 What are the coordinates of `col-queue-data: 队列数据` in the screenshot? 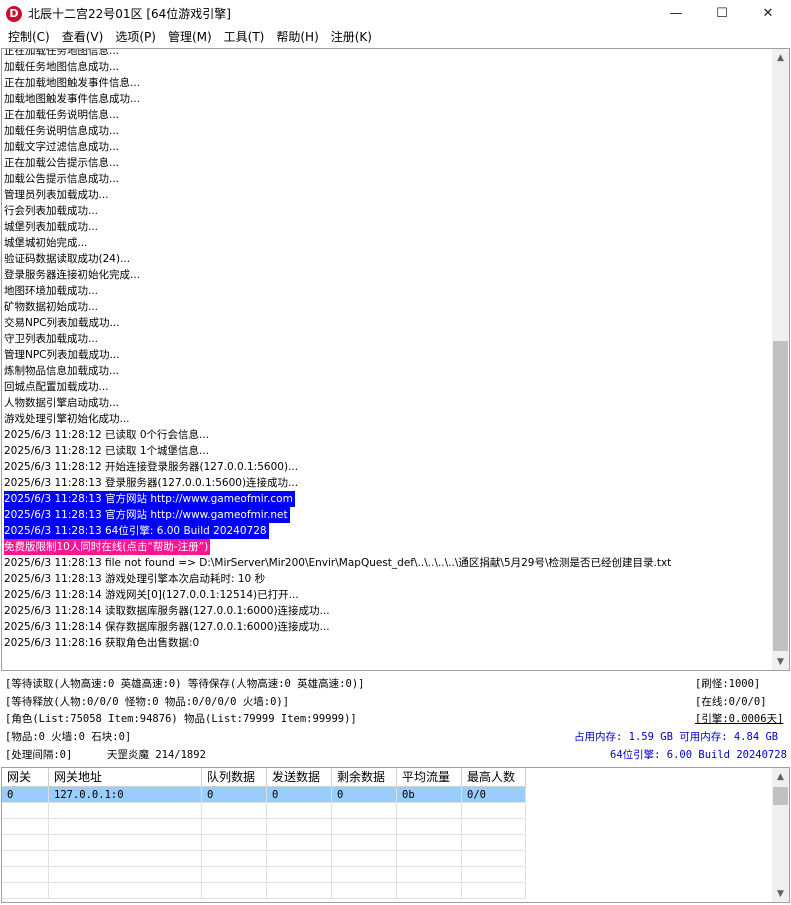 It's located at (234, 777).